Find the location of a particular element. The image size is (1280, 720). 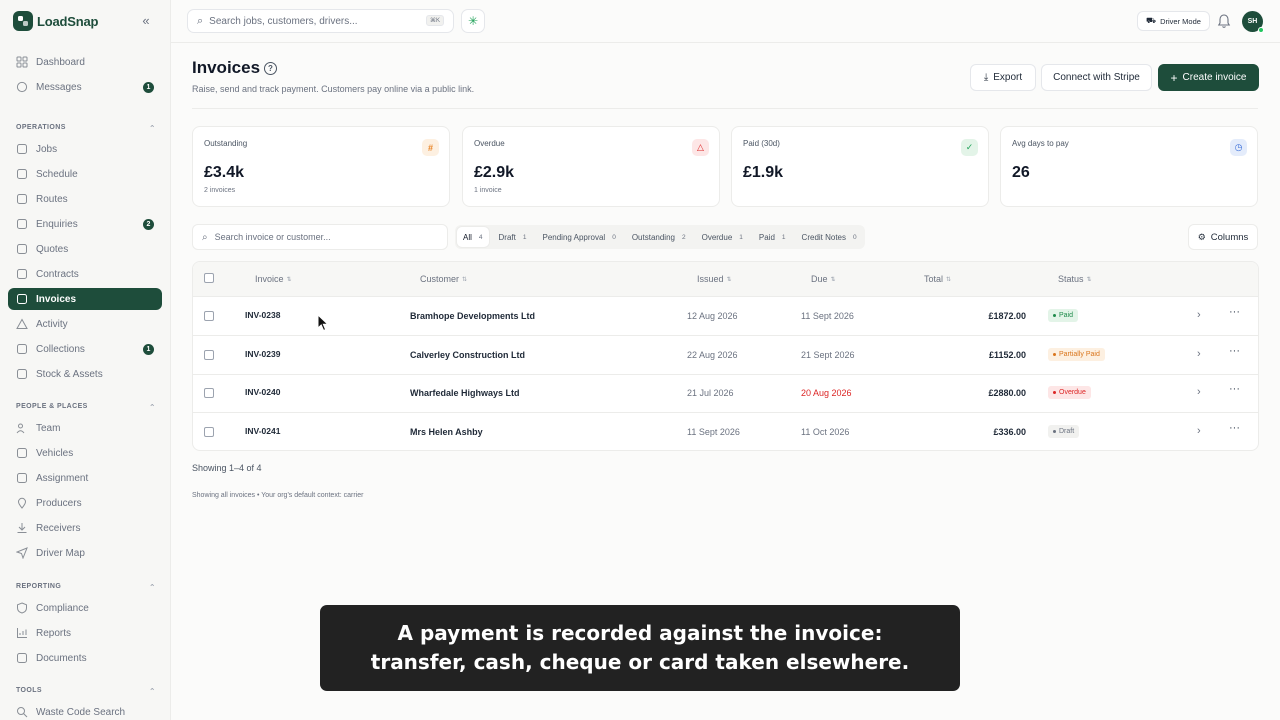

sidebar-item-label: Messages is located at coordinates (59, 87).